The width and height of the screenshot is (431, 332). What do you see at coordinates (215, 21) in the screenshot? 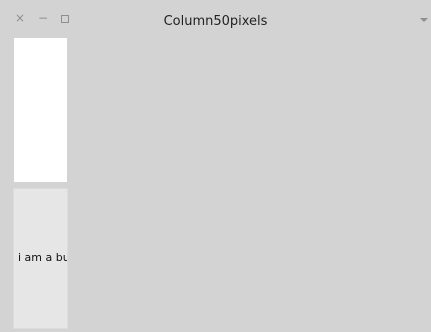
I see `window-title: Column50pixels` at bounding box center [215, 21].